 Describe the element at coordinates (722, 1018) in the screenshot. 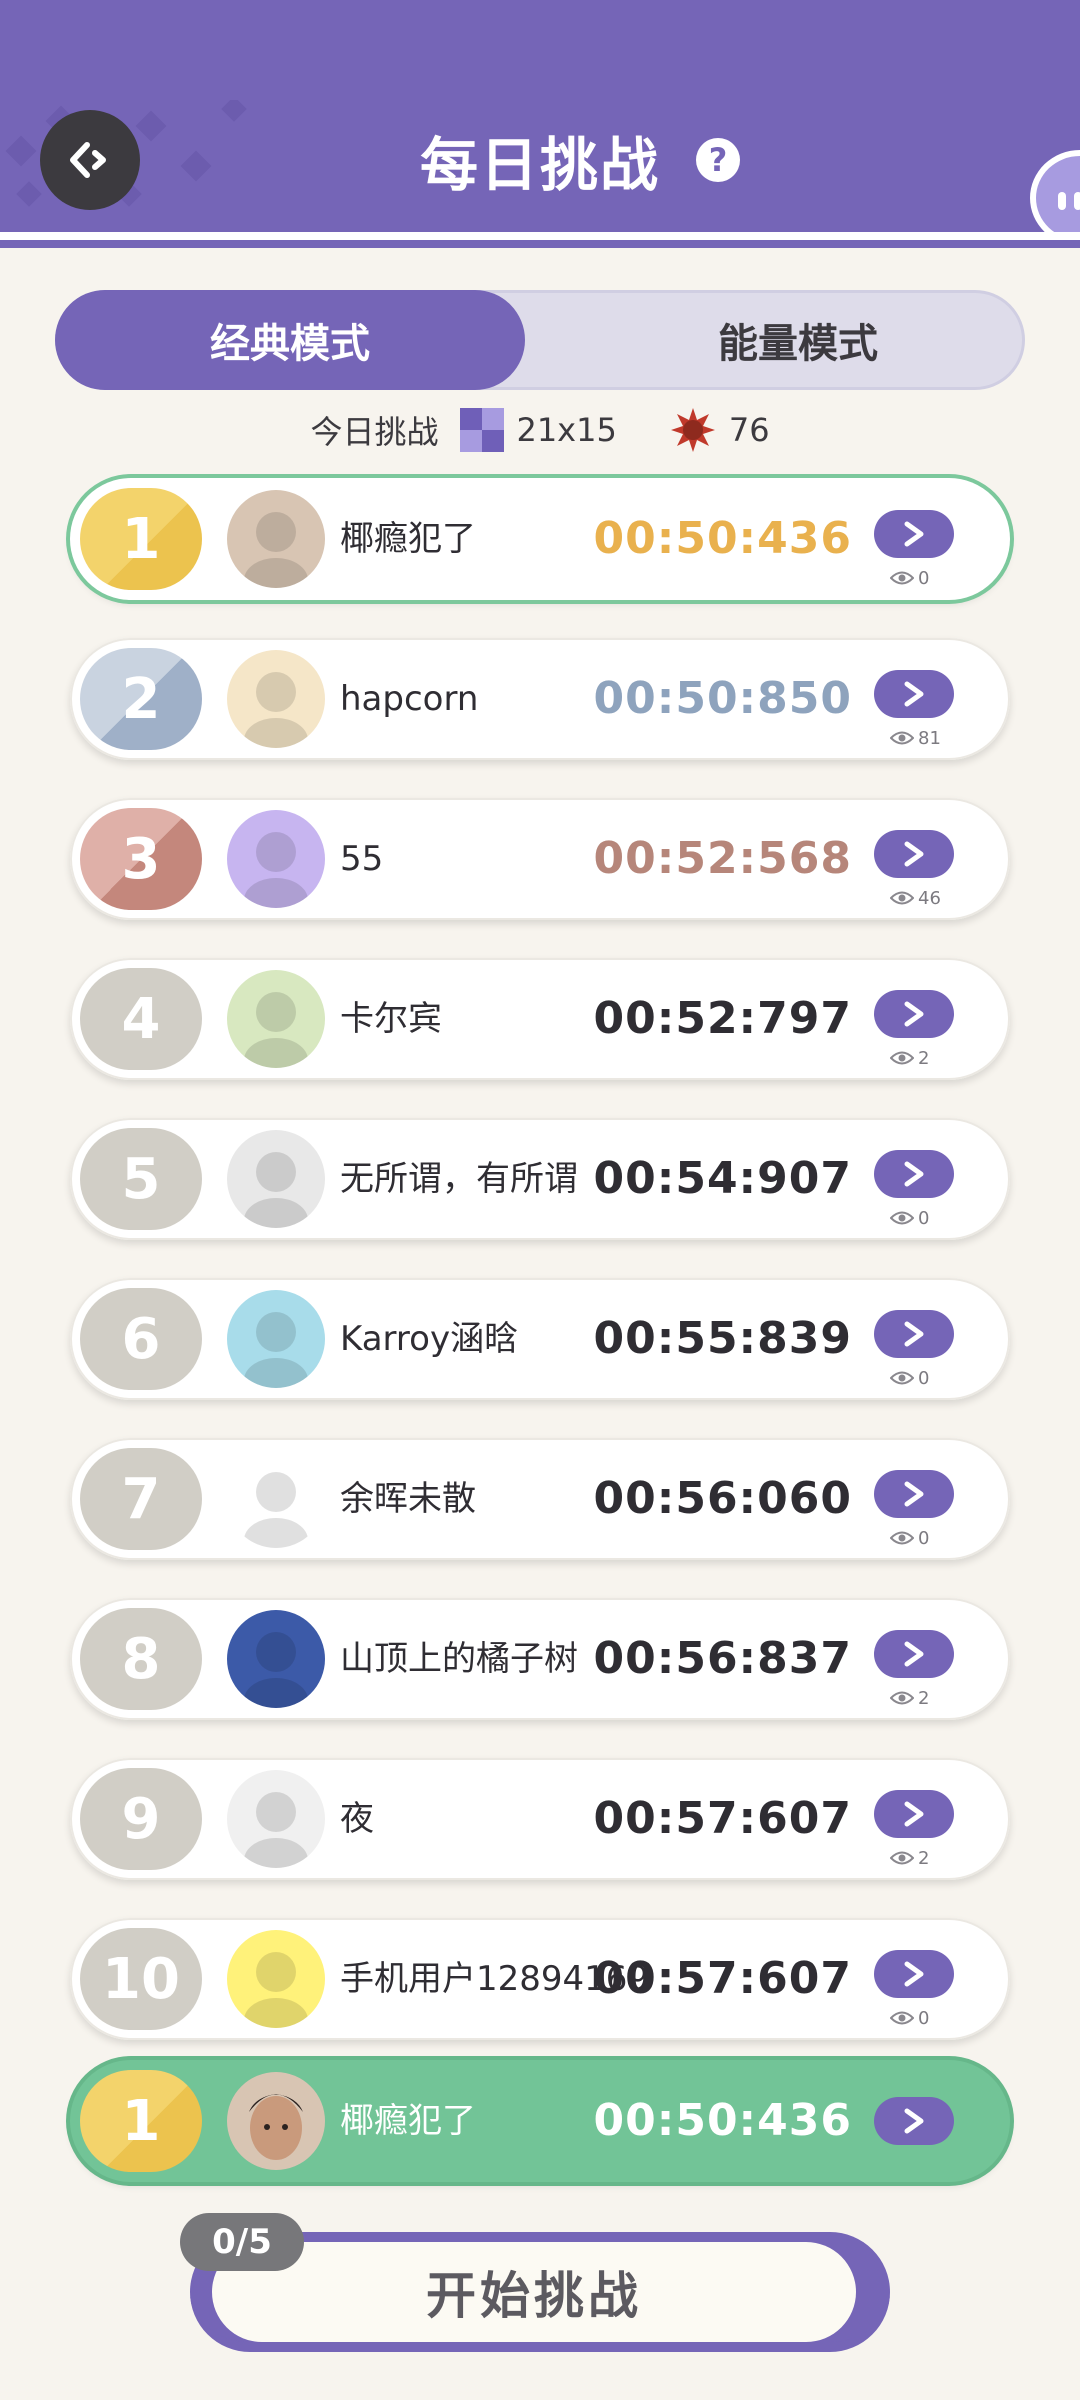

I see `player-time: 00:52:797` at that location.